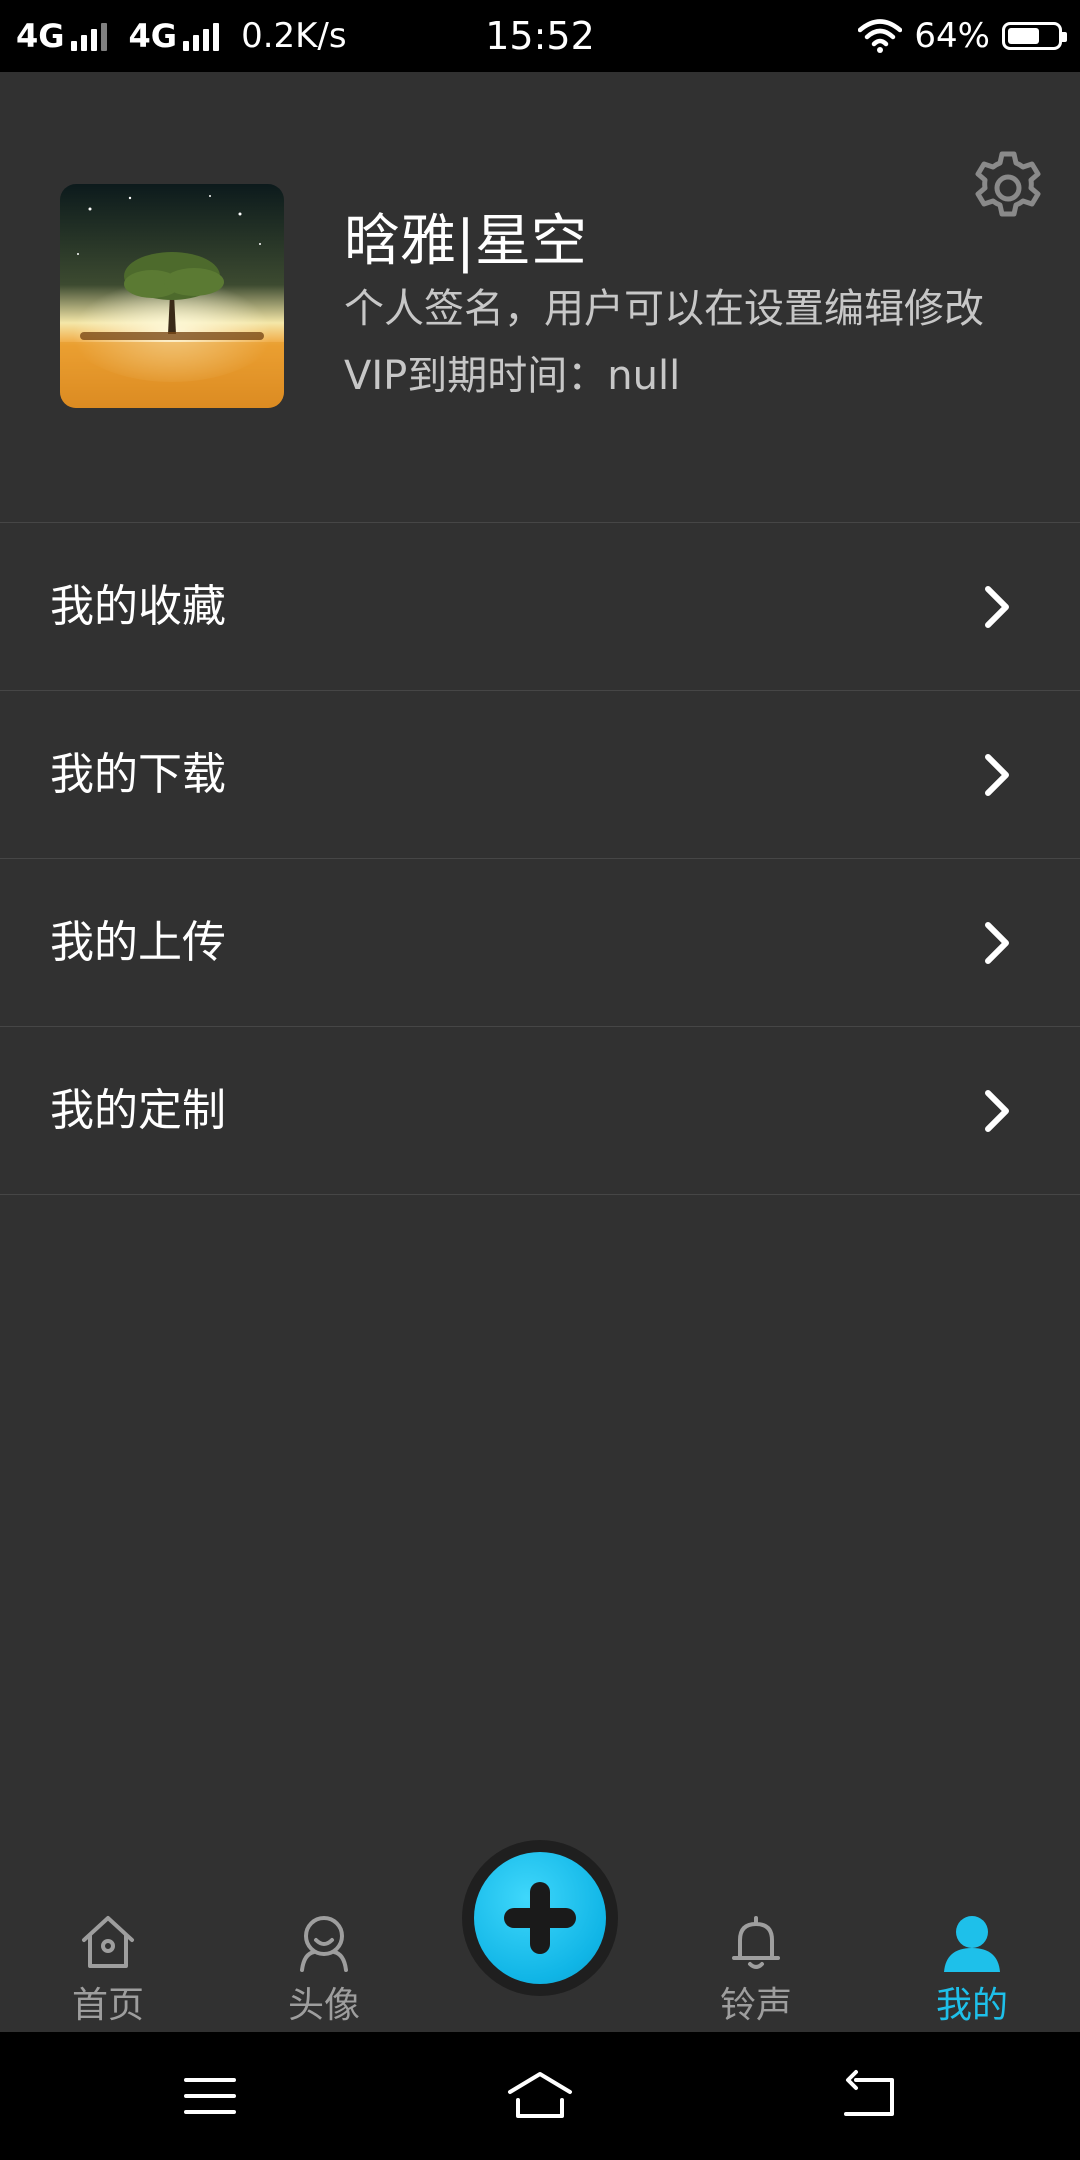  I want to click on tab-mine: 我的, so click(972, 1956).